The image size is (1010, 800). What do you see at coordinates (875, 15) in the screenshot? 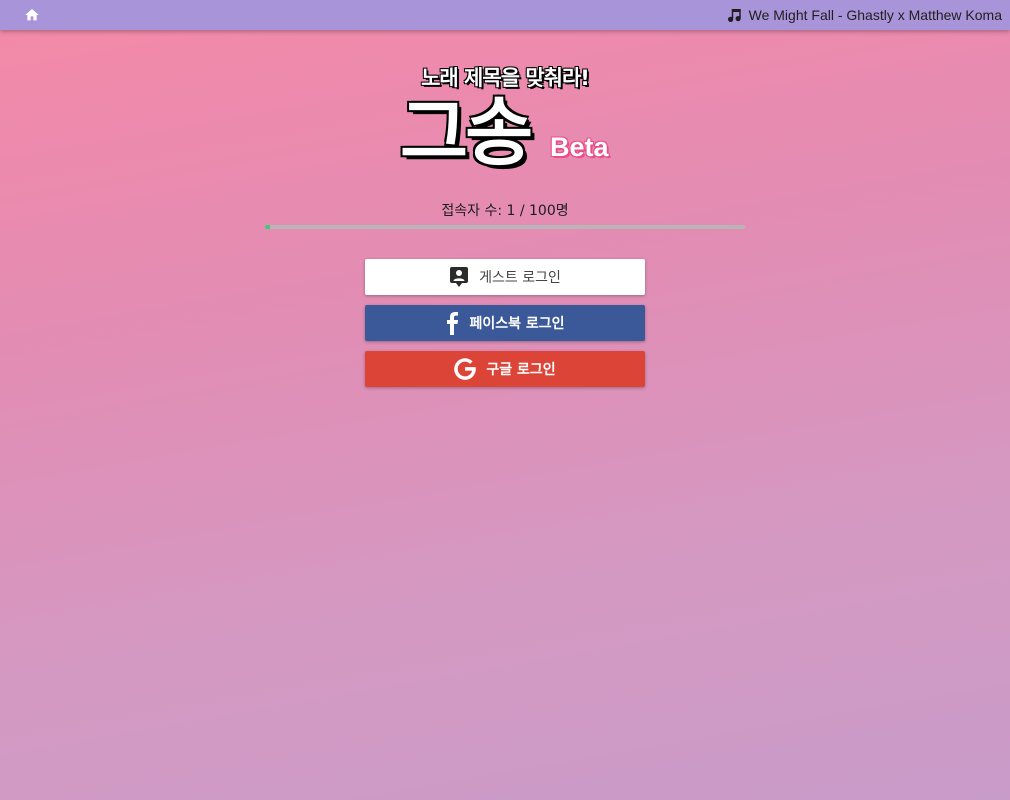
I see `now-playing-title: We Might Fall - Ghastly x Matthew Koma` at bounding box center [875, 15].